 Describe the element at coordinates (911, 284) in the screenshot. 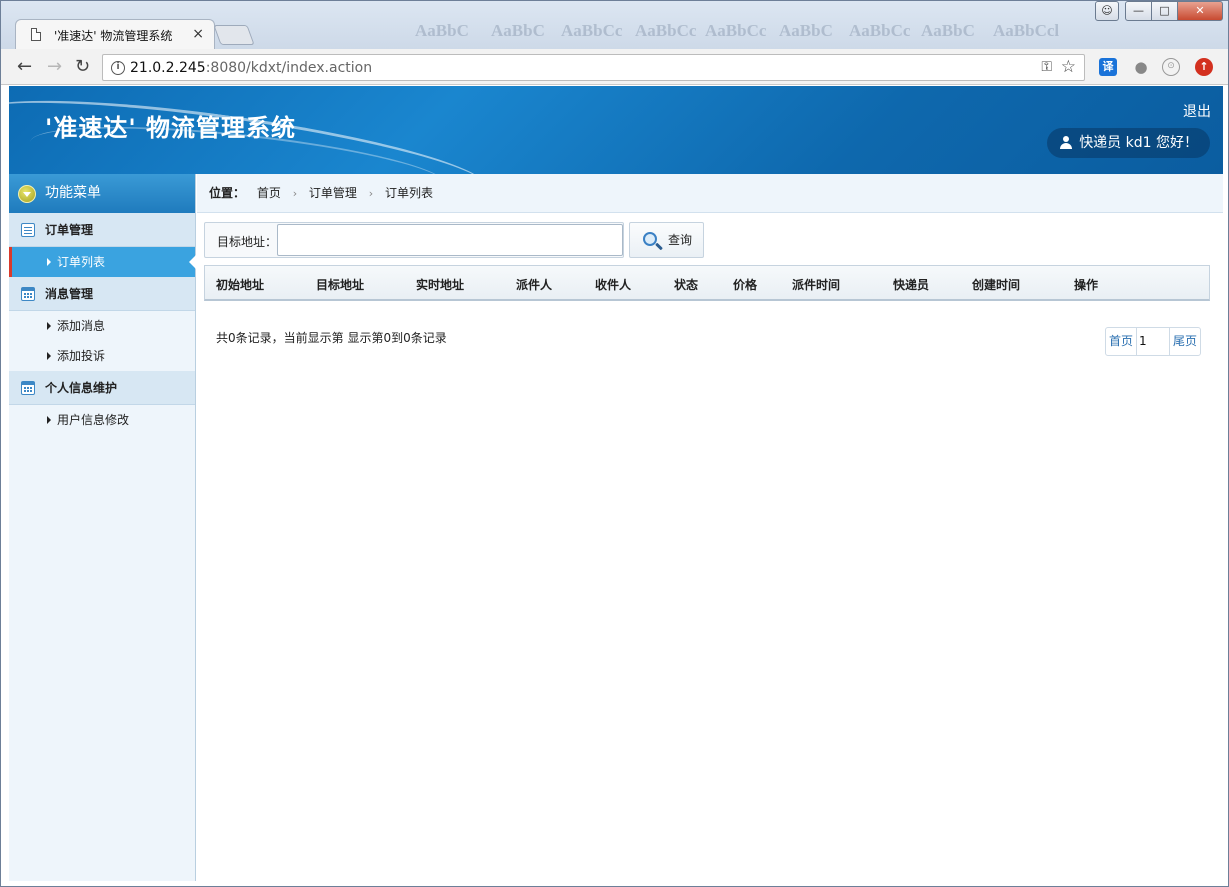

I see `column-header-courier: 快递员` at that location.